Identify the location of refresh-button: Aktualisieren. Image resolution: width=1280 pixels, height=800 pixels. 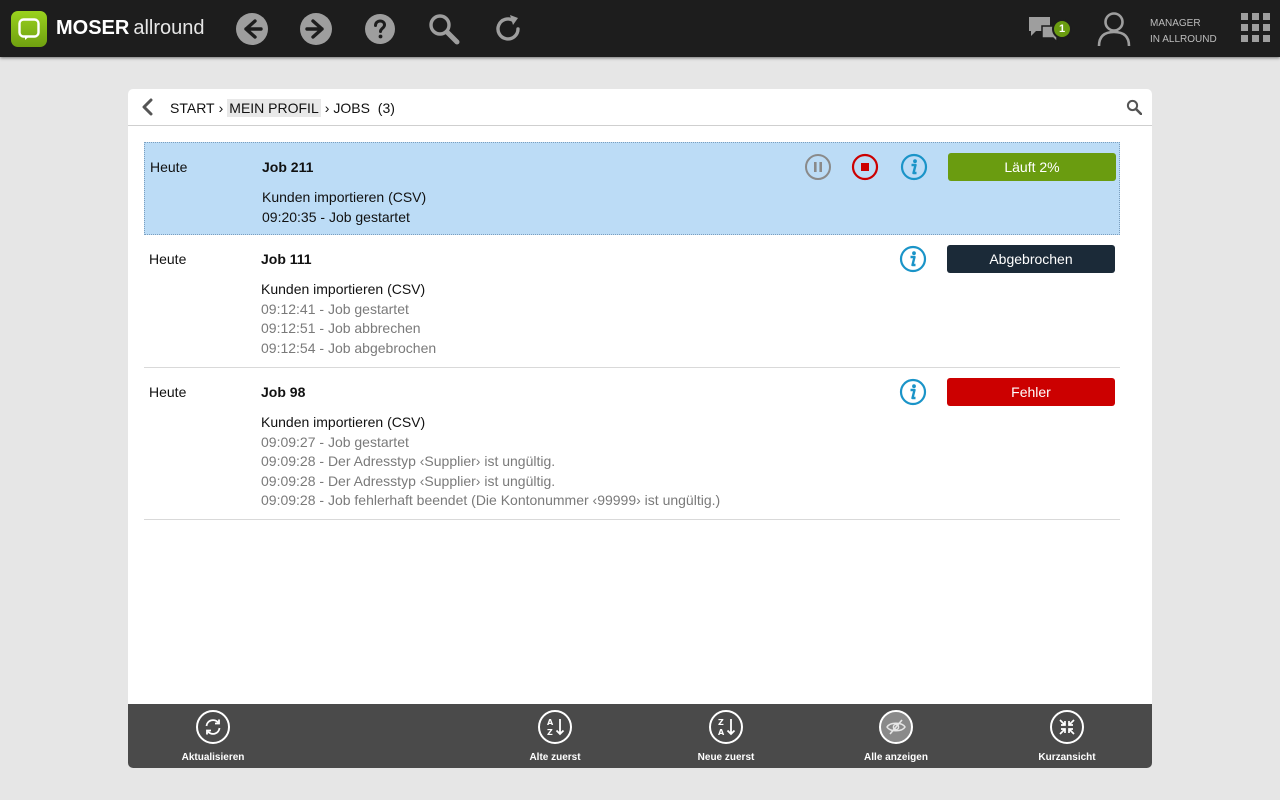
(213, 736).